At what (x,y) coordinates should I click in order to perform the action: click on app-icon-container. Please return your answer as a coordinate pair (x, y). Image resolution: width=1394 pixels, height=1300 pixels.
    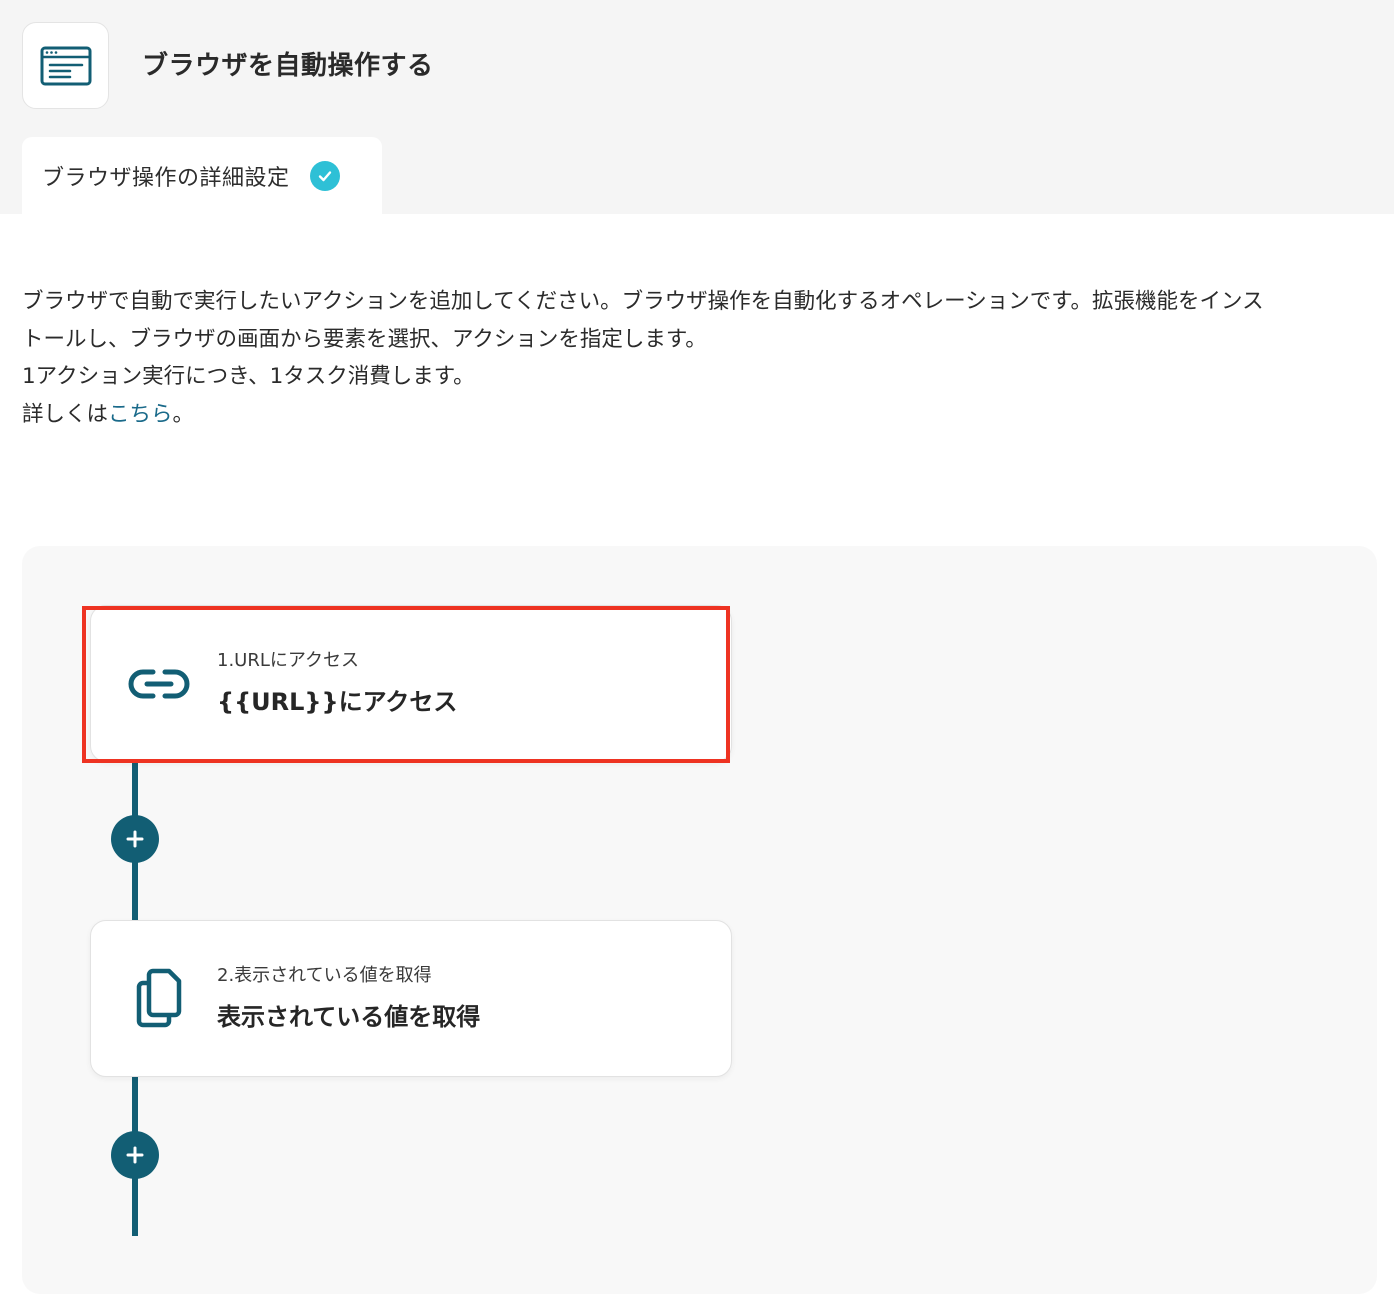
    Looking at the image, I should click on (65, 65).